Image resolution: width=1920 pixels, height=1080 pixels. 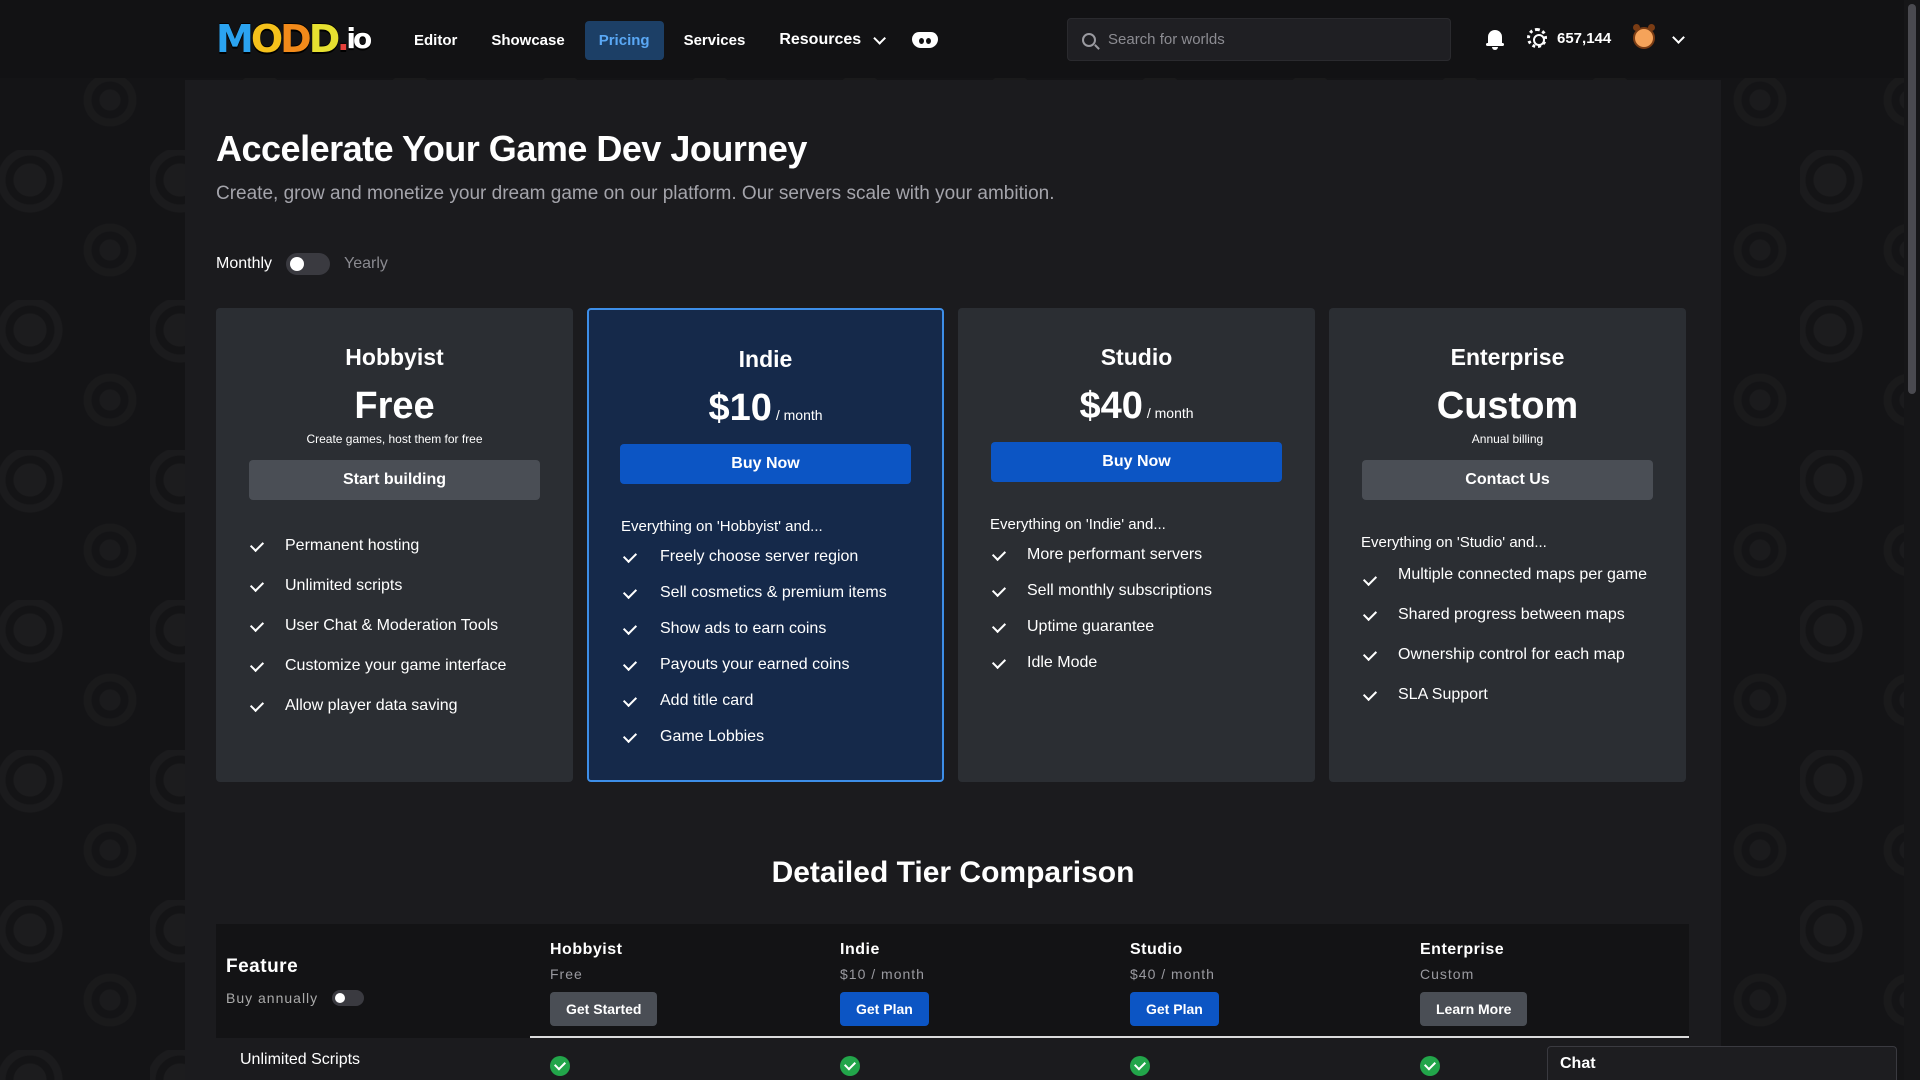 What do you see at coordinates (1111, 406) in the screenshot?
I see `price-amount: $40` at bounding box center [1111, 406].